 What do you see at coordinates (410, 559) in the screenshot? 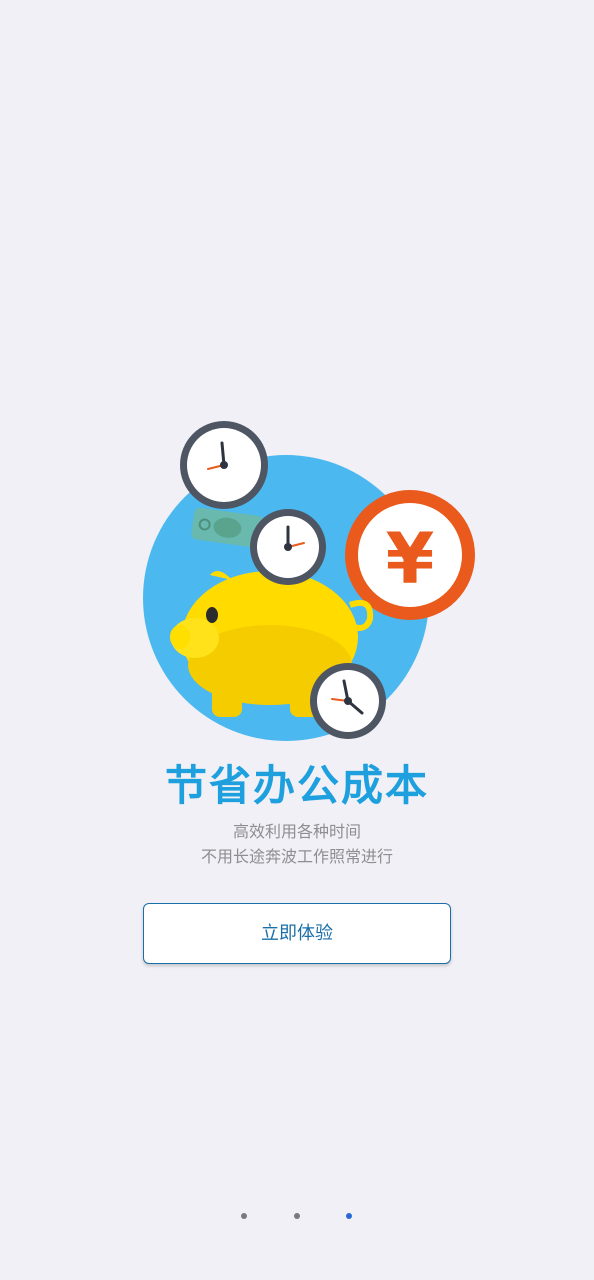
I see `currency-symbol: ¥` at bounding box center [410, 559].